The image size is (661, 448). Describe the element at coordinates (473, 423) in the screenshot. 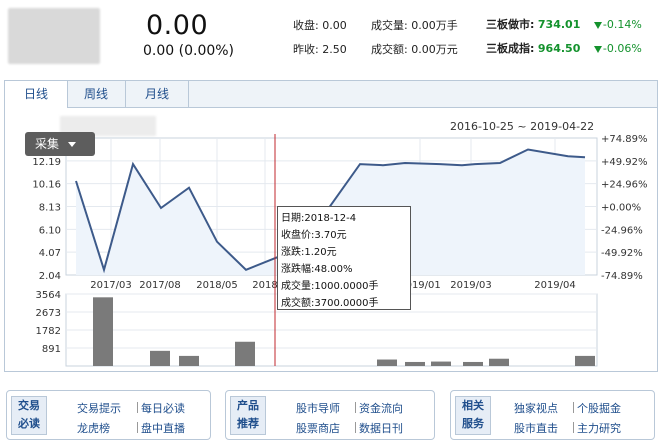

I see `badge-bottom: 服务` at that location.